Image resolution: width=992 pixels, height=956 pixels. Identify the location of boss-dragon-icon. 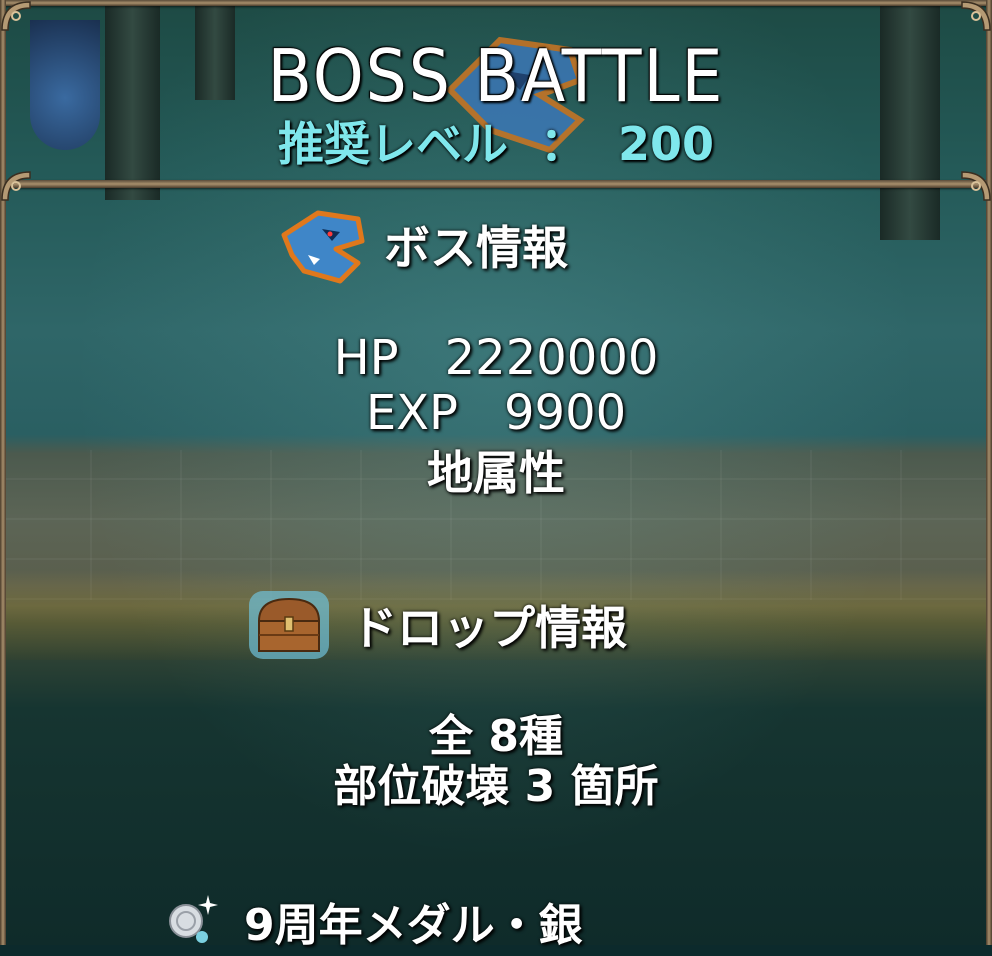
(322, 245).